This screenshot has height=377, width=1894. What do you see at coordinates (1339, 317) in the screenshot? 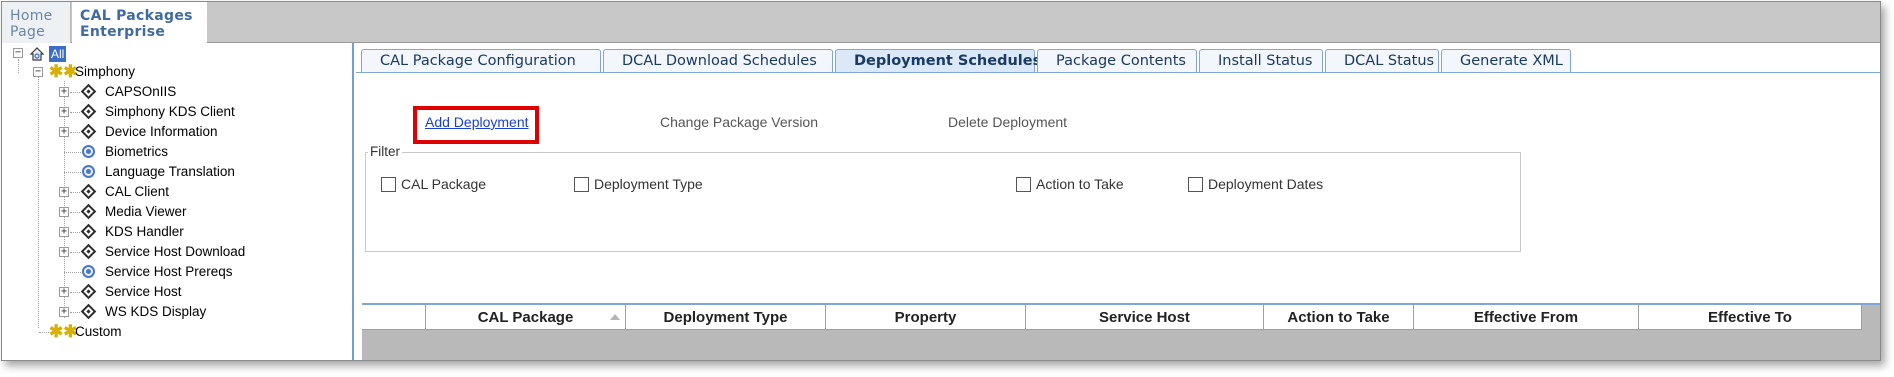
I see `column-header-action-to-take: Action to Take` at bounding box center [1339, 317].